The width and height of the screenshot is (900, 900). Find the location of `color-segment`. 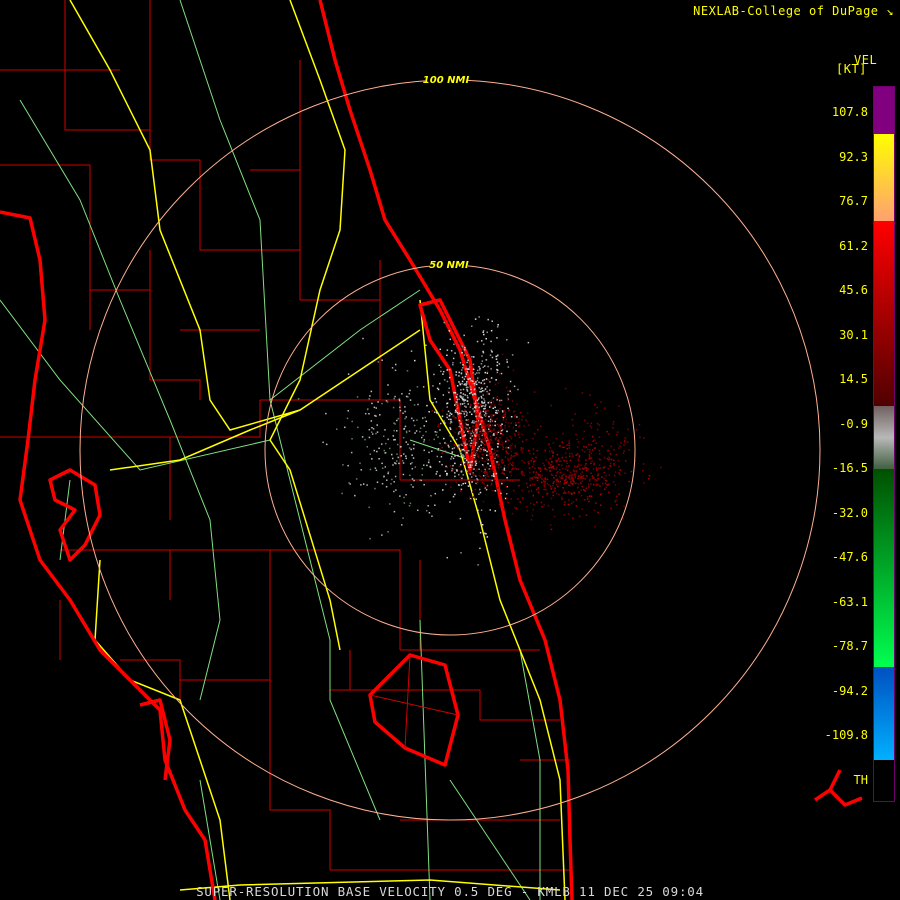

color-segment is located at coordinates (884, 568).